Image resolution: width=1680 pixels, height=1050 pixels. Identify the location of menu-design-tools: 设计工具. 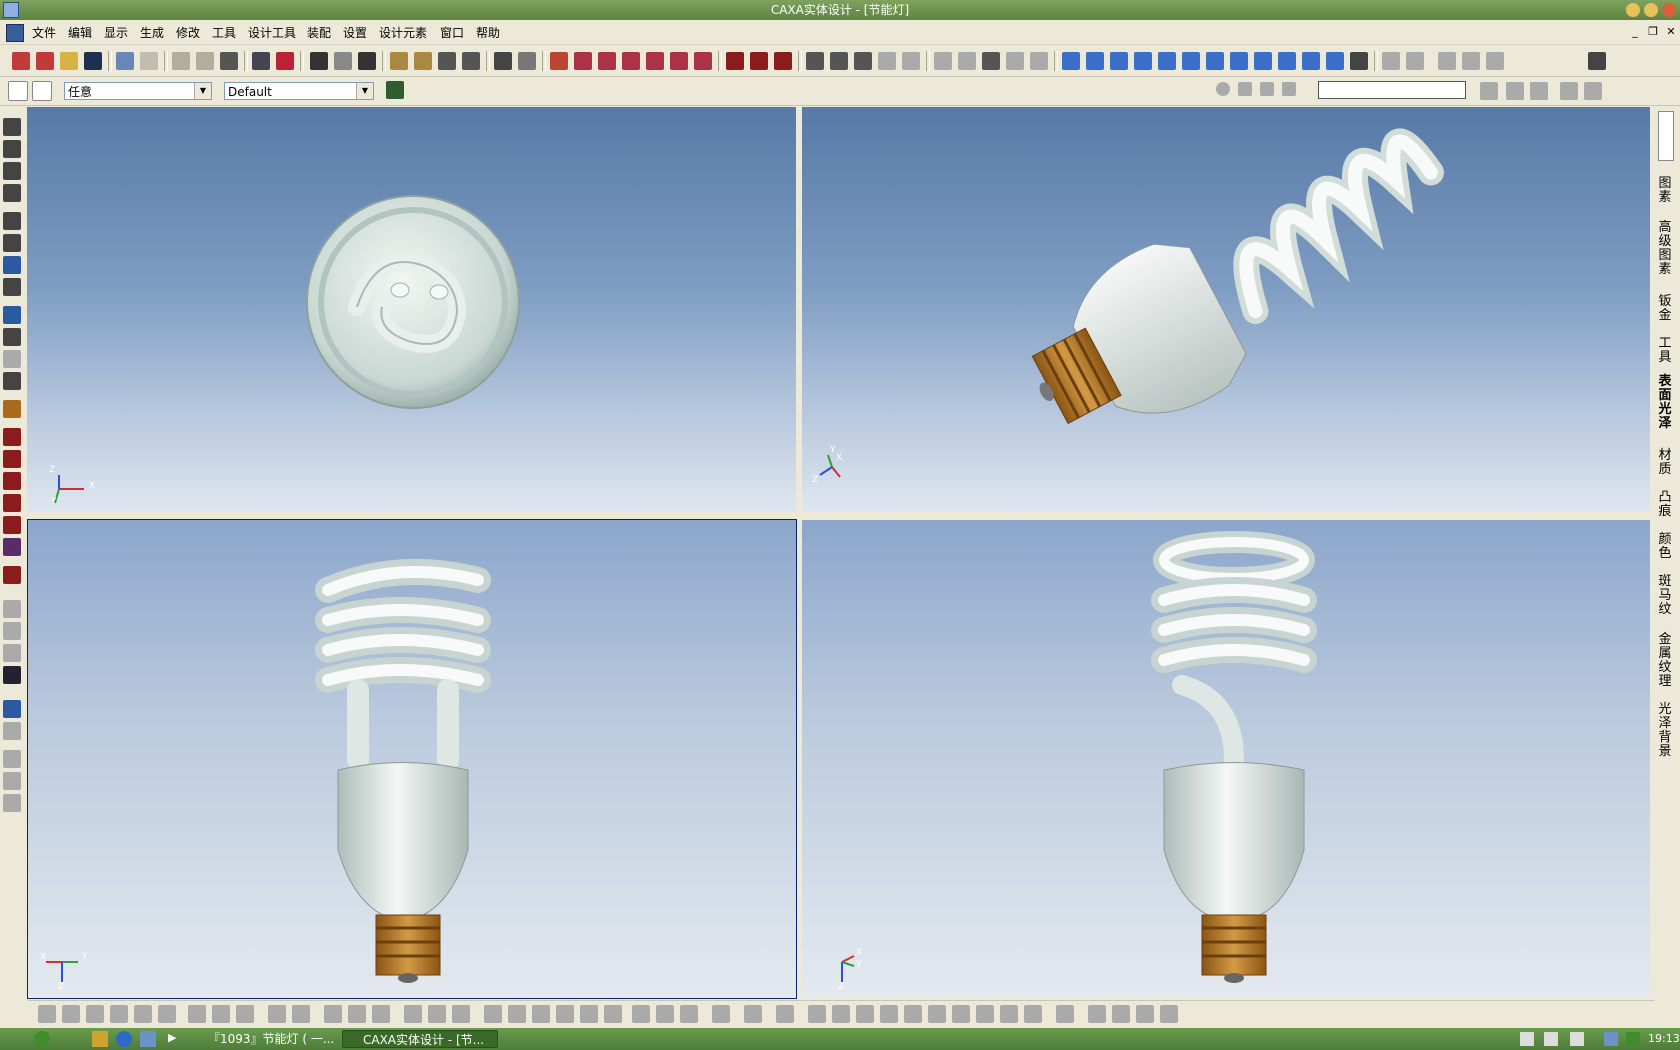
(272, 32).